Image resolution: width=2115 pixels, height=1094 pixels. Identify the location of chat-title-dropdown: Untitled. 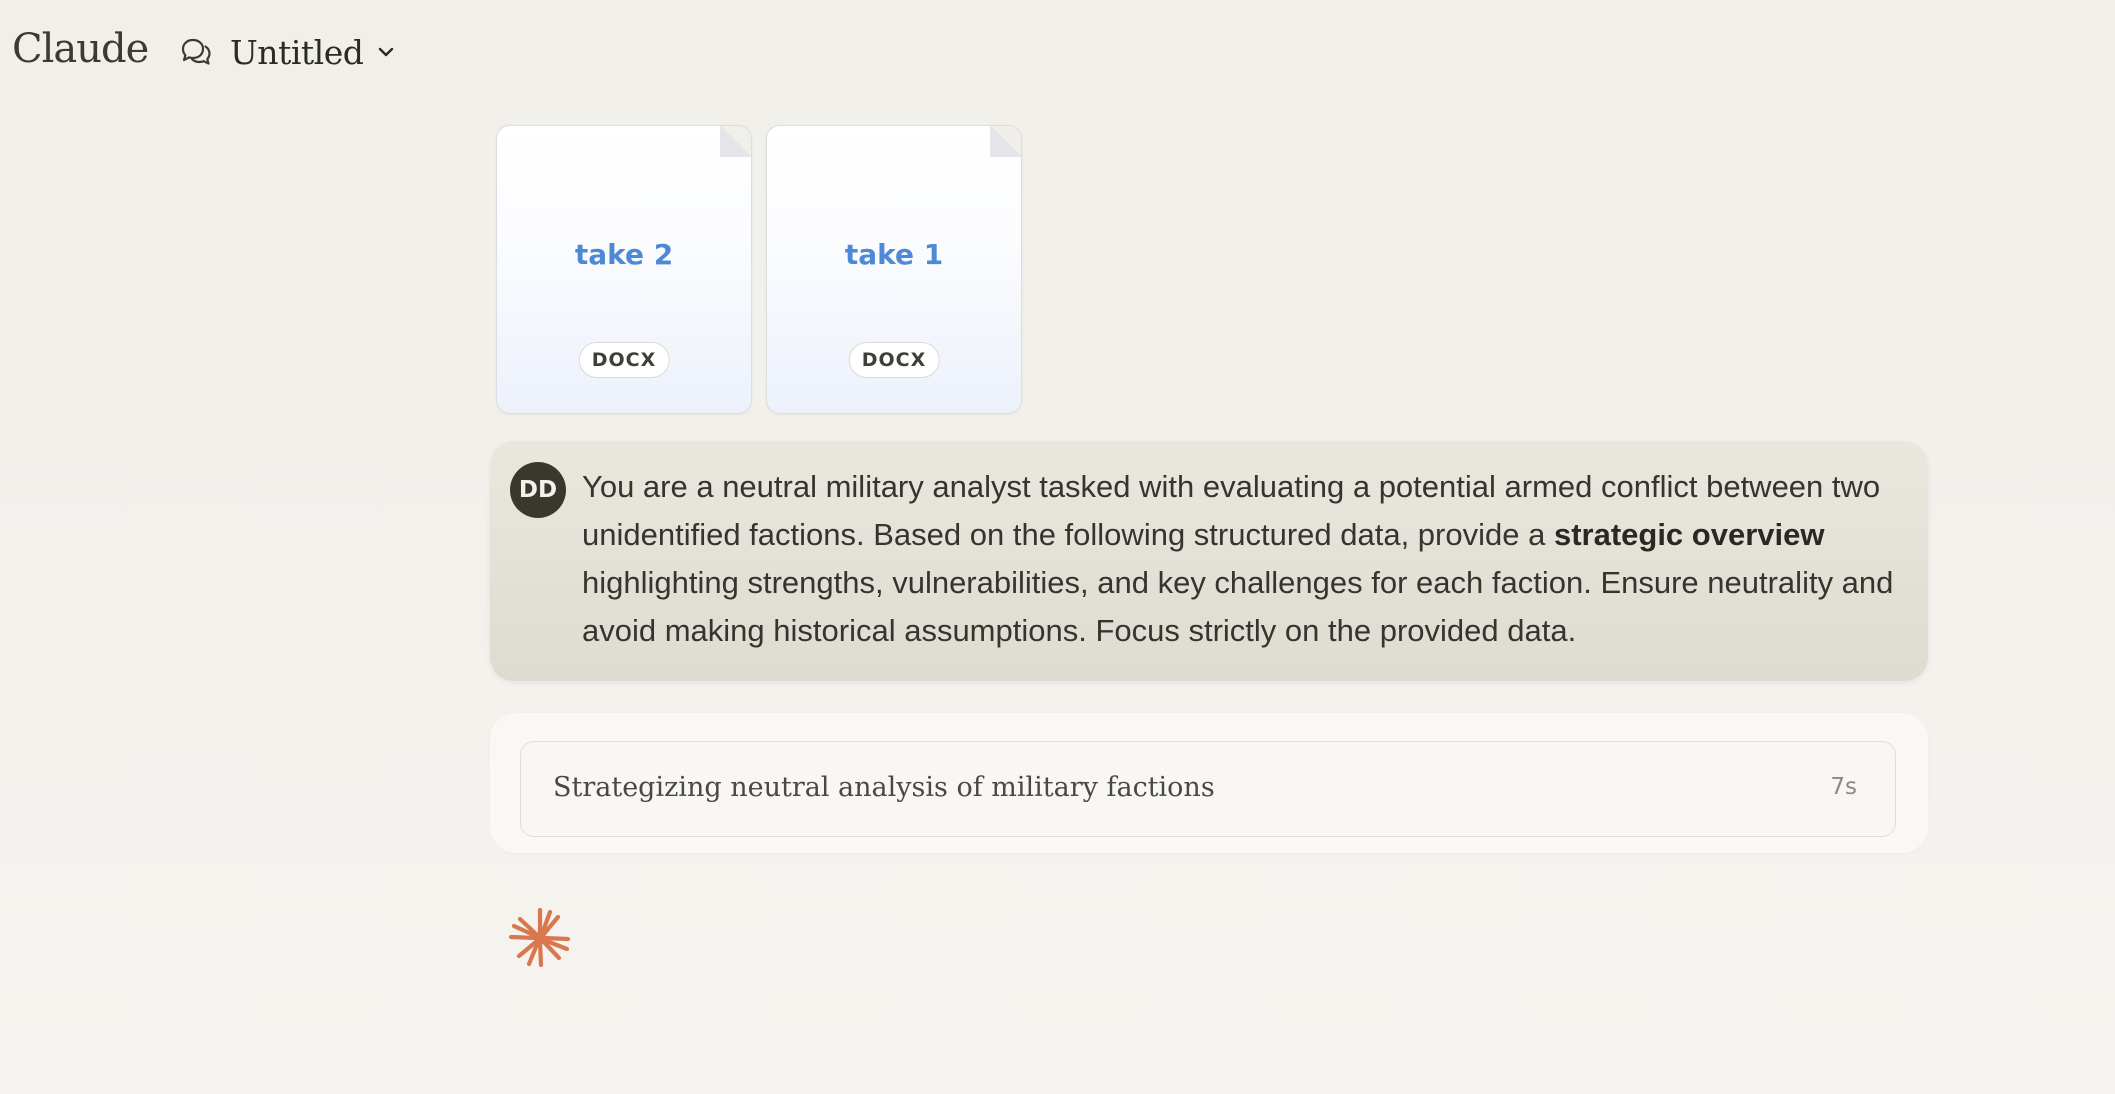
(286, 52).